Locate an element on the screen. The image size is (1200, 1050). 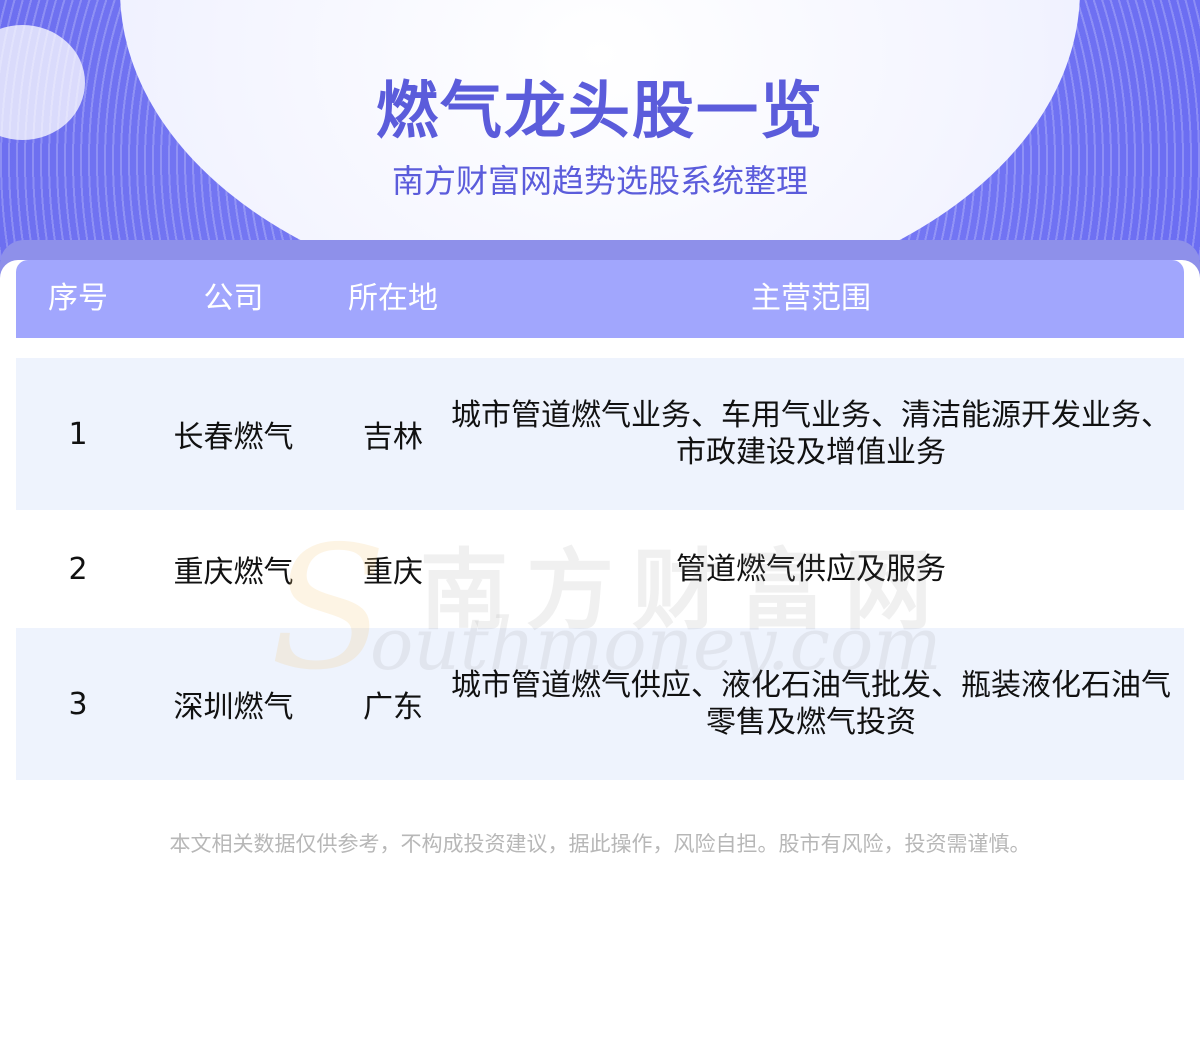
row-company: 长春燃气 is located at coordinates (233, 437).